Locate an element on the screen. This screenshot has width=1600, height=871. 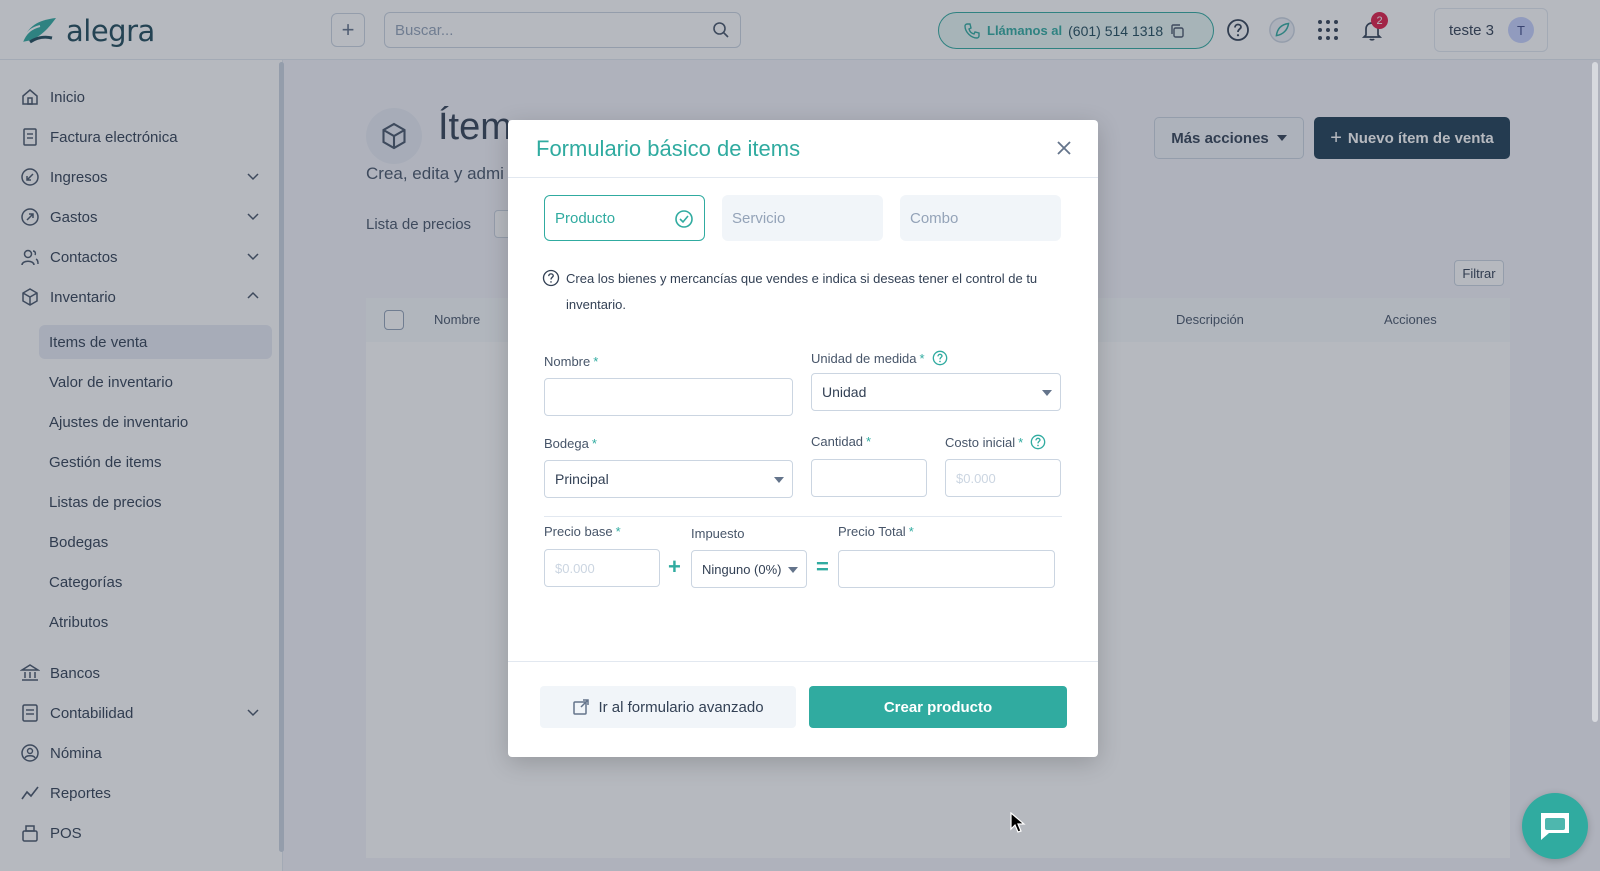
tax-label: Impuesto is located at coordinates (717, 533).